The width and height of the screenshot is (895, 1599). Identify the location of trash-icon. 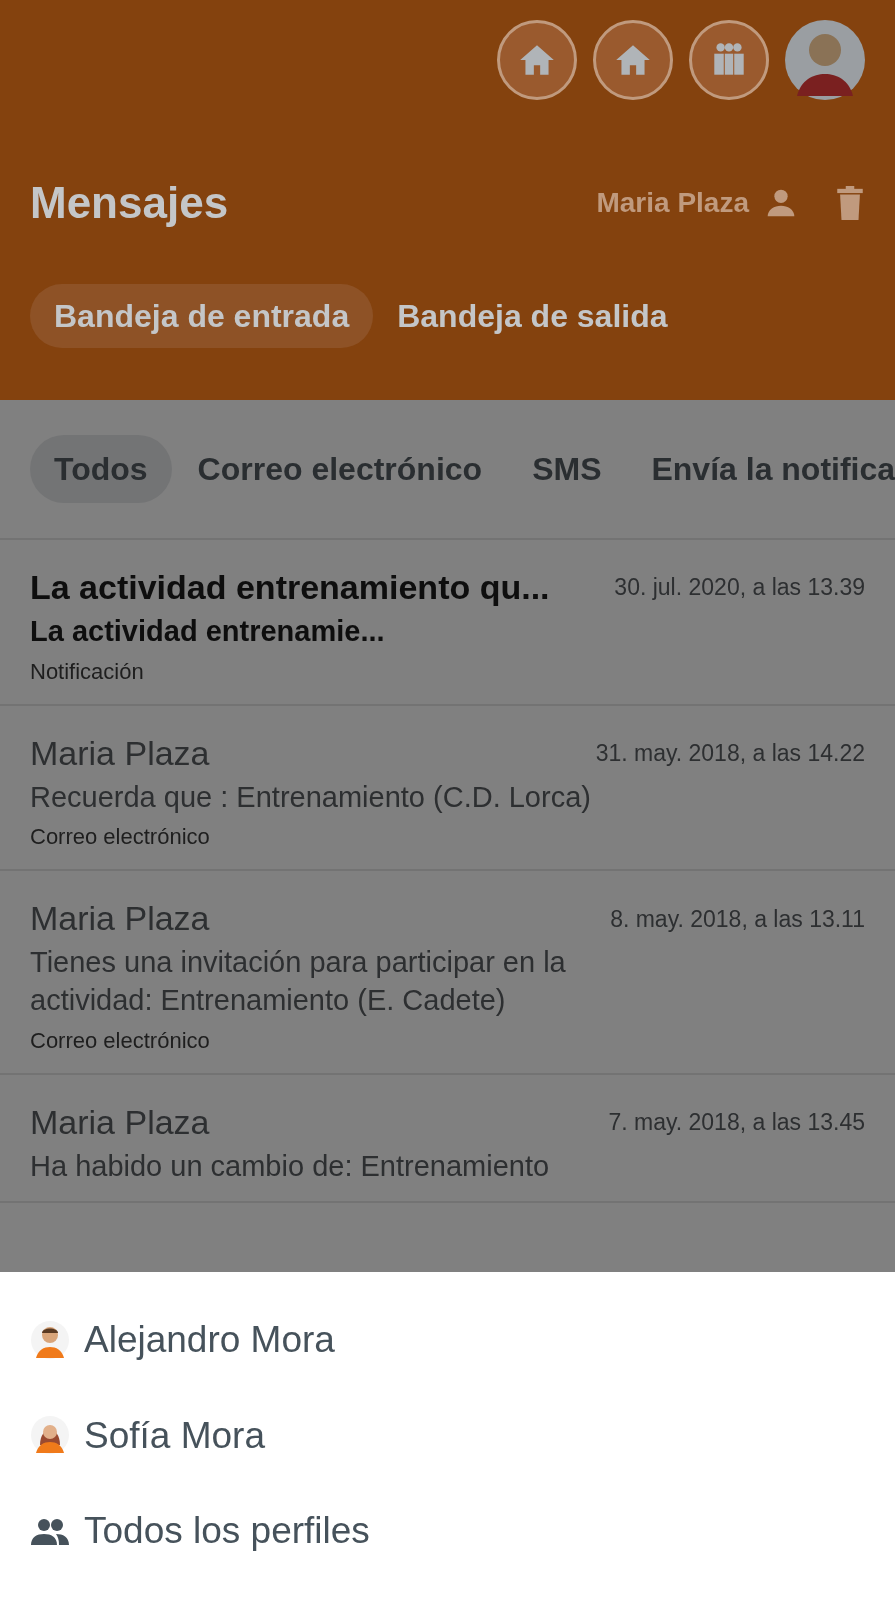
(850, 203).